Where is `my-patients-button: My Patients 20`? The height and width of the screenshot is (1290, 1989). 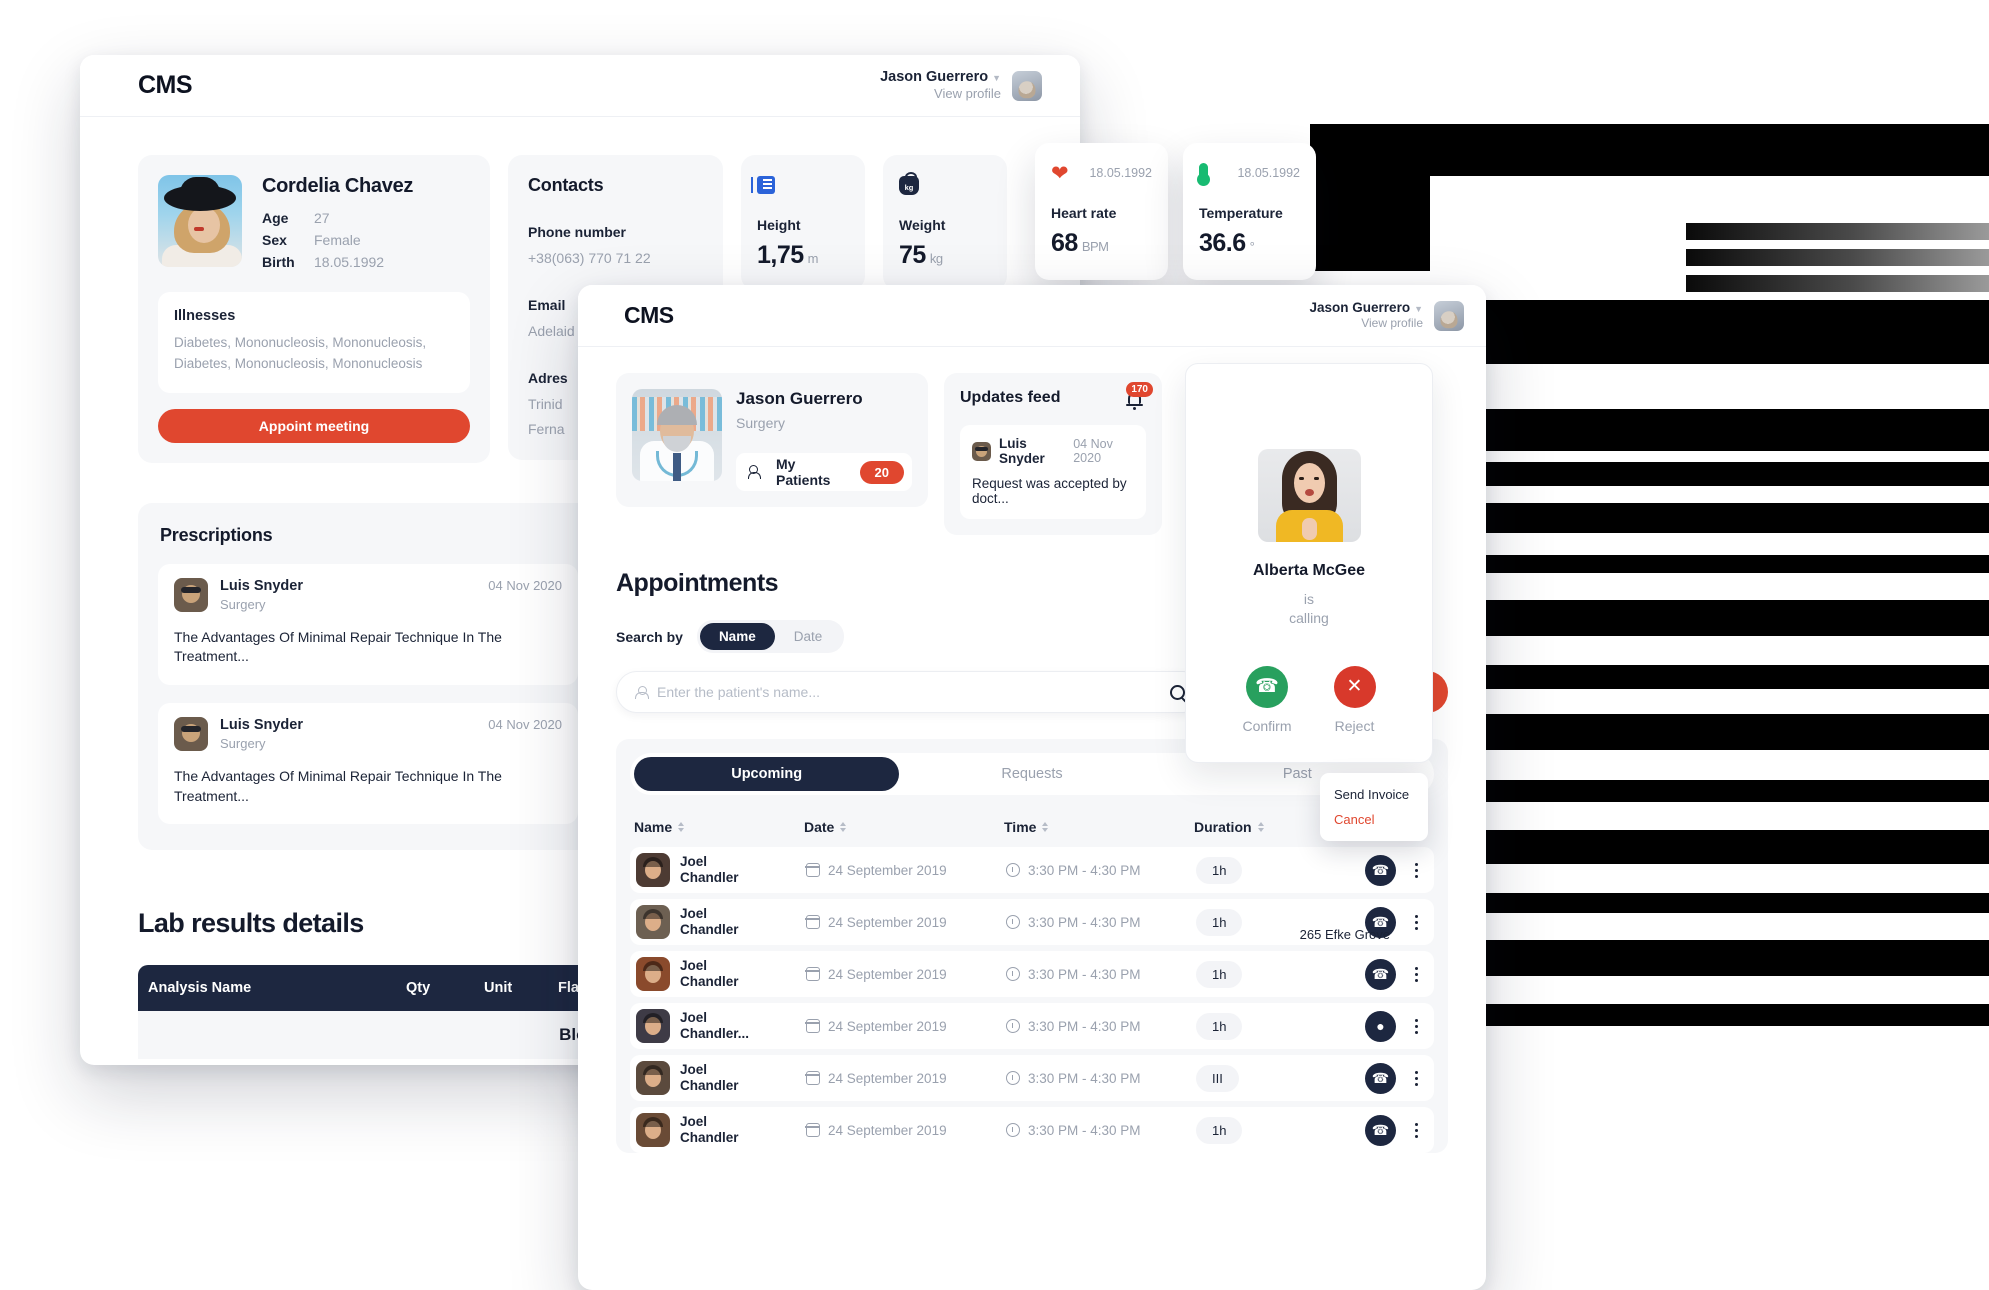 my-patients-button: My Patients 20 is located at coordinates (824, 472).